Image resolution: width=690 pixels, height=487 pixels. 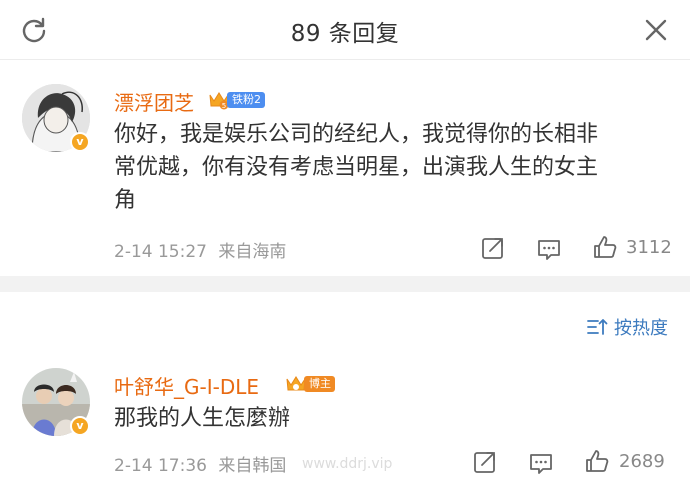 I want to click on comment-text: 那我的人生怎麼辦, so click(x=394, y=418).